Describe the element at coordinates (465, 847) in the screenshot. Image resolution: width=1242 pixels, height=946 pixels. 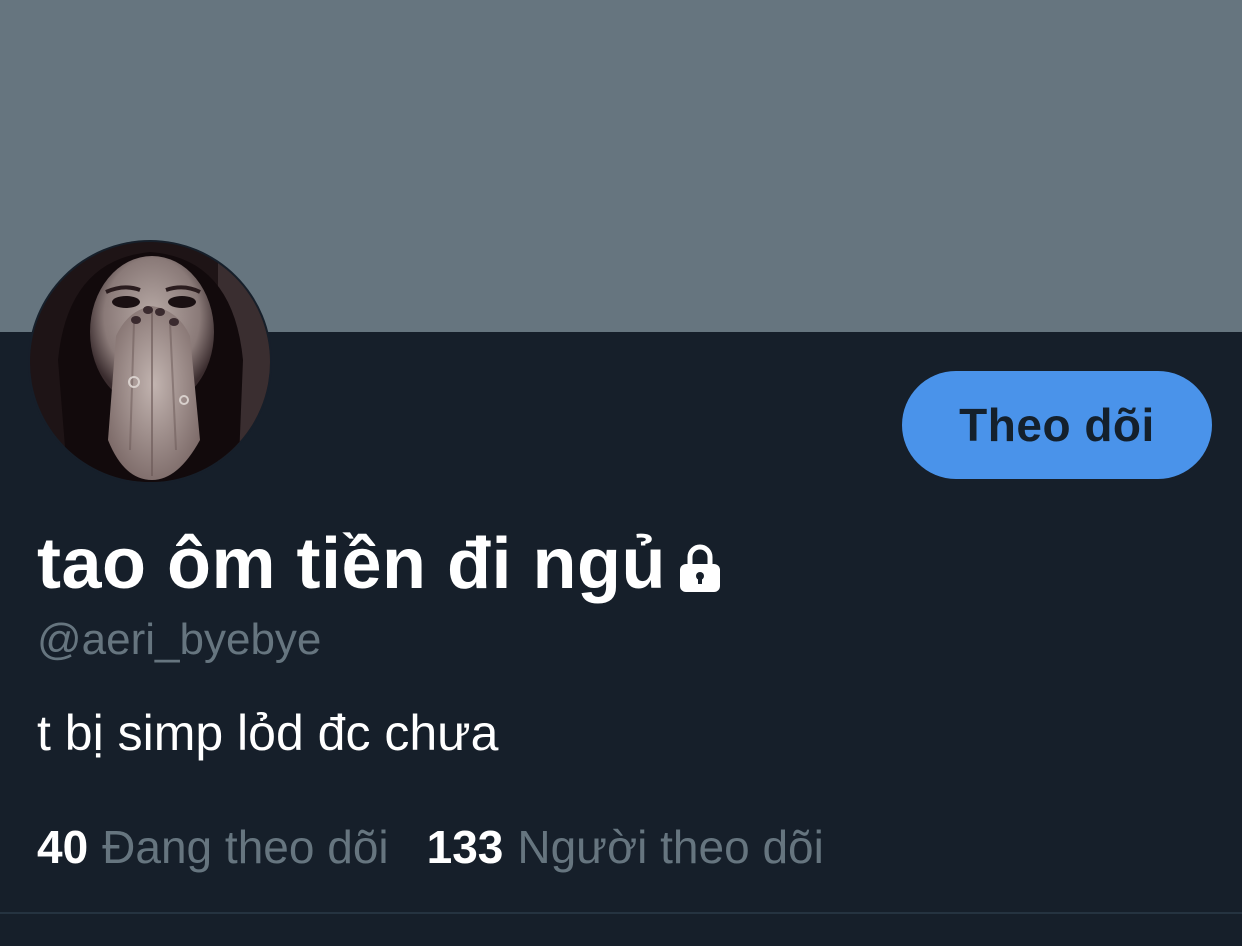
I see `followers-count: 133` at that location.